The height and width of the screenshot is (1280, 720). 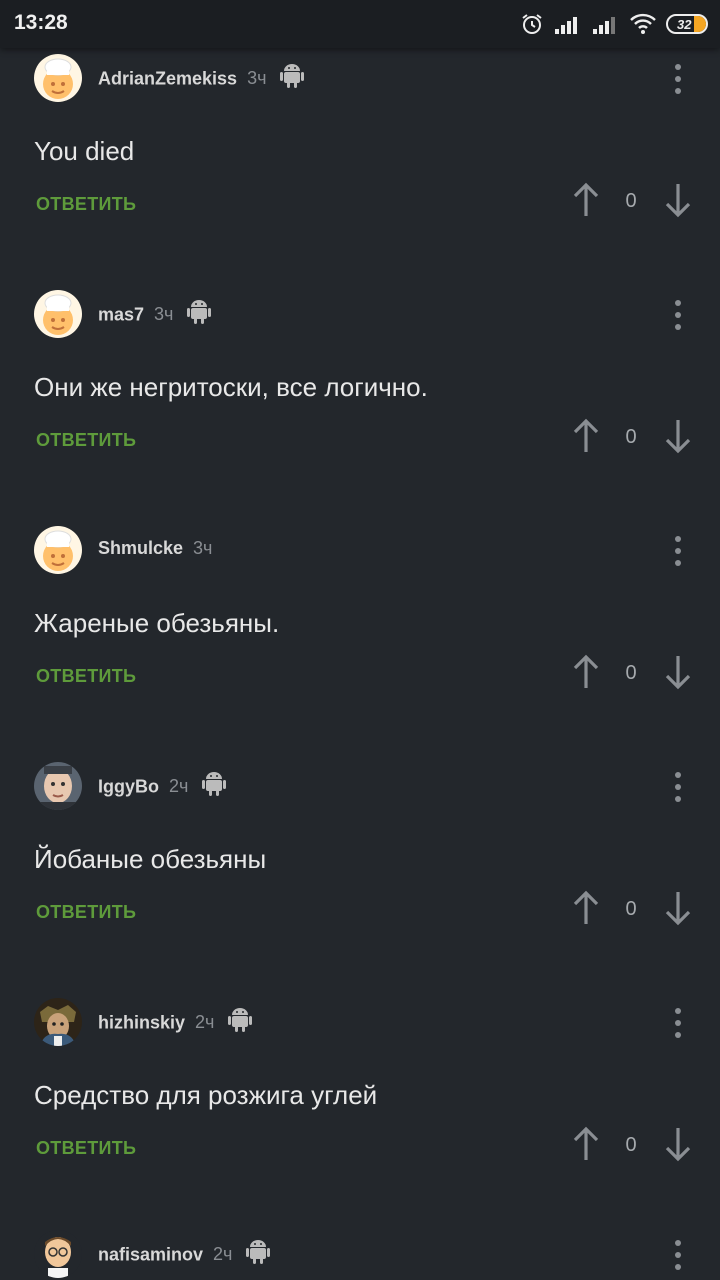 What do you see at coordinates (140, 548) in the screenshot?
I see `username: Shmulcke` at bounding box center [140, 548].